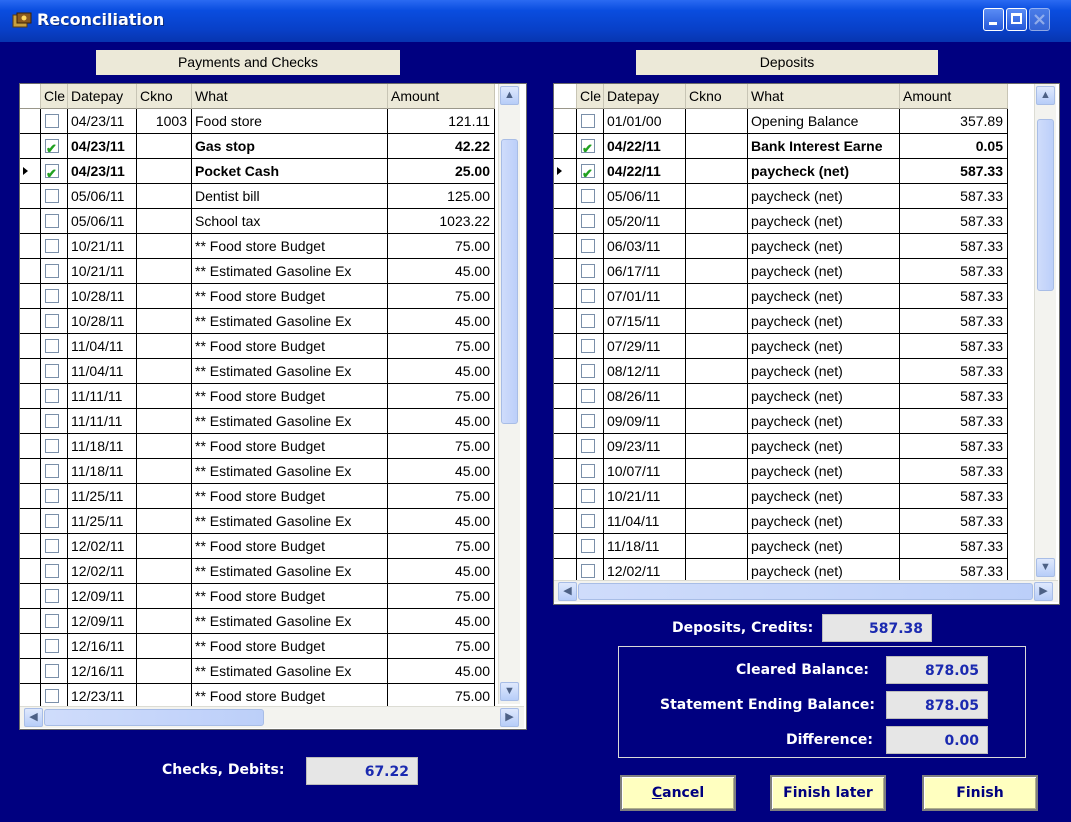  What do you see at coordinates (509, 394) in the screenshot?
I see `payments-vertical-scrollbar: ▲ ▼` at bounding box center [509, 394].